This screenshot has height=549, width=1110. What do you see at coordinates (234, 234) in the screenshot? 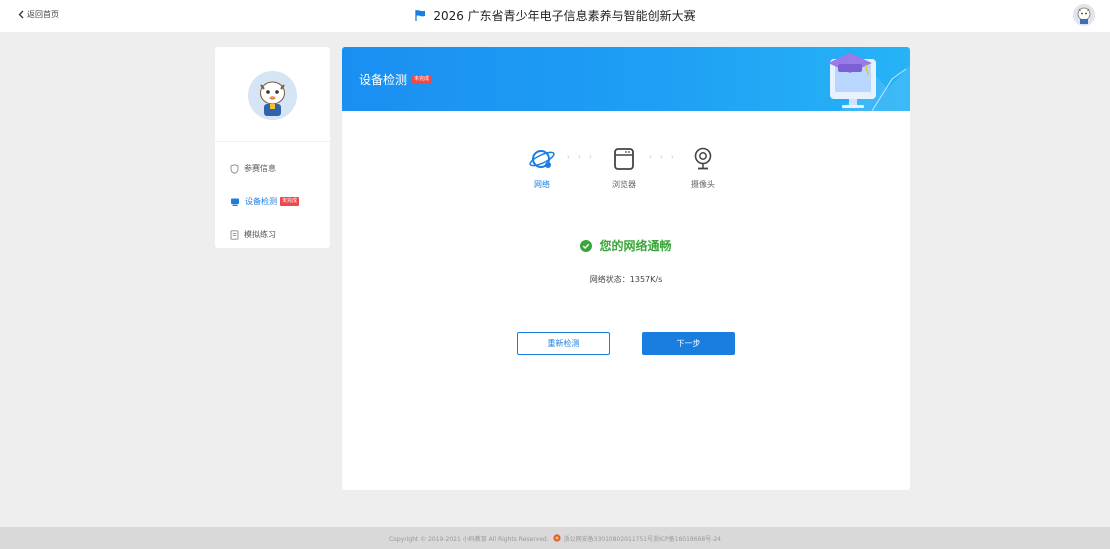
I see `document-icon` at bounding box center [234, 234].